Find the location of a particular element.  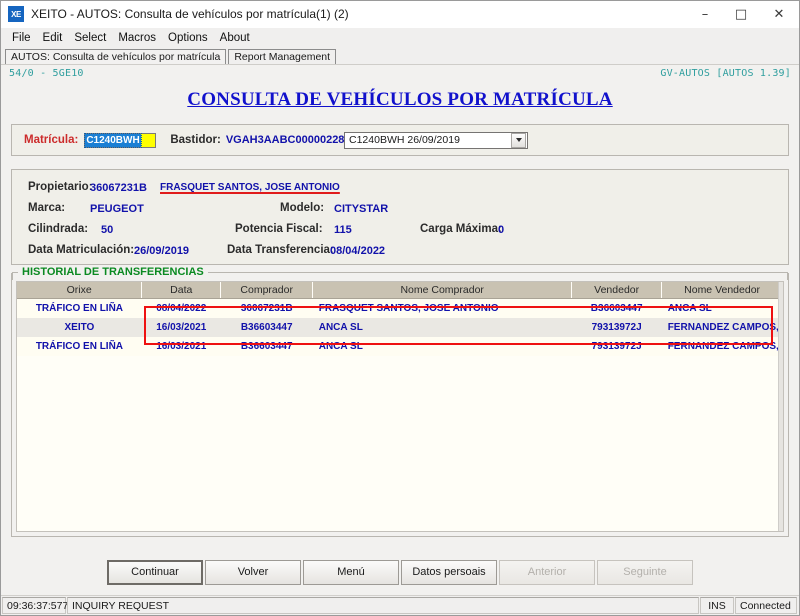

page-title: CONSULTA DE VEHÍCULOS POR MATRÍCULA is located at coordinates (400, 99).